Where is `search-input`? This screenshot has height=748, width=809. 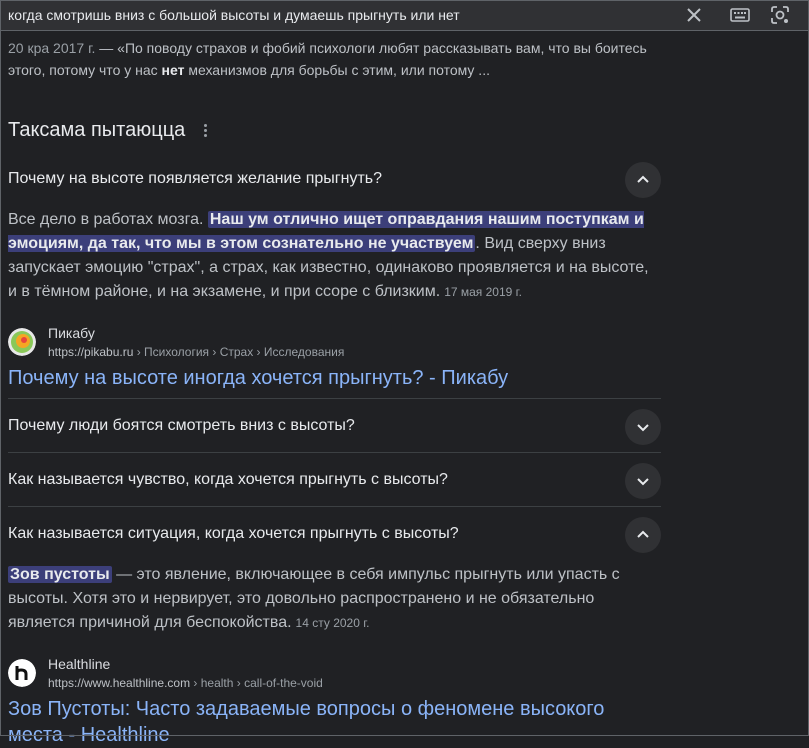
search-input is located at coordinates (338, 15).